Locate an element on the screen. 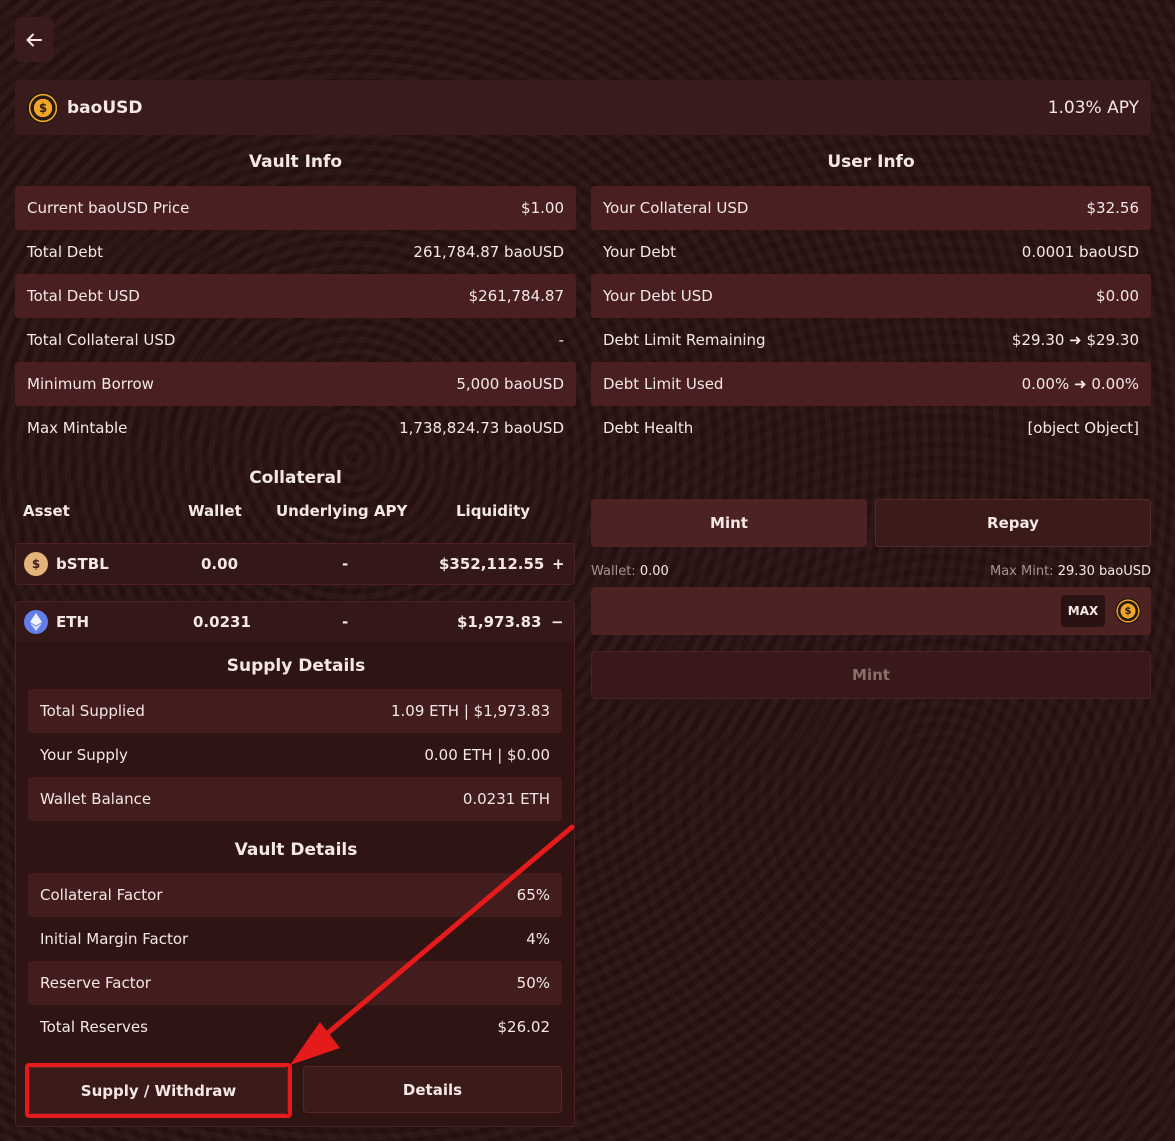 The height and width of the screenshot is (1141, 1175). supply-detail-row: Your Supply 0.00 ETH | $0.00 is located at coordinates (295, 755).